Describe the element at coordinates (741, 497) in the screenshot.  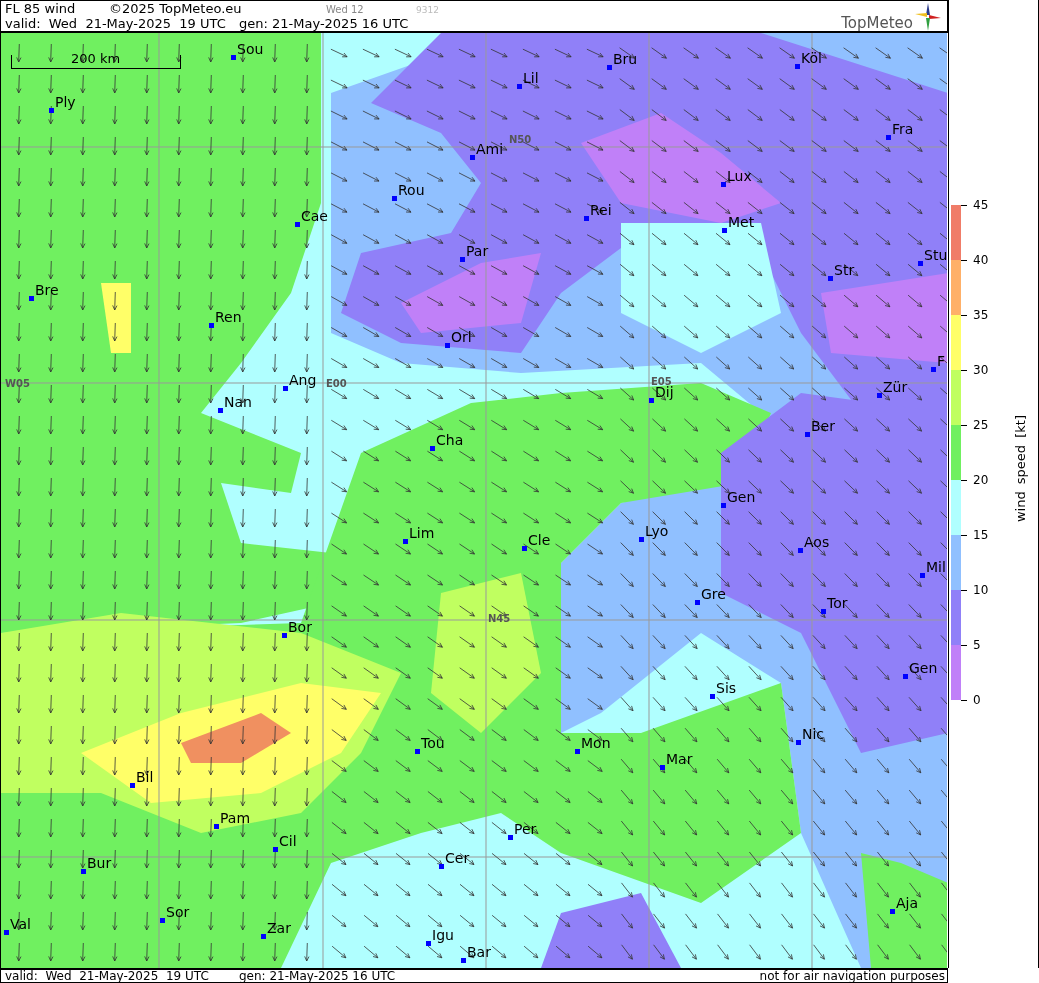
I see `city-label: Gen` at that location.